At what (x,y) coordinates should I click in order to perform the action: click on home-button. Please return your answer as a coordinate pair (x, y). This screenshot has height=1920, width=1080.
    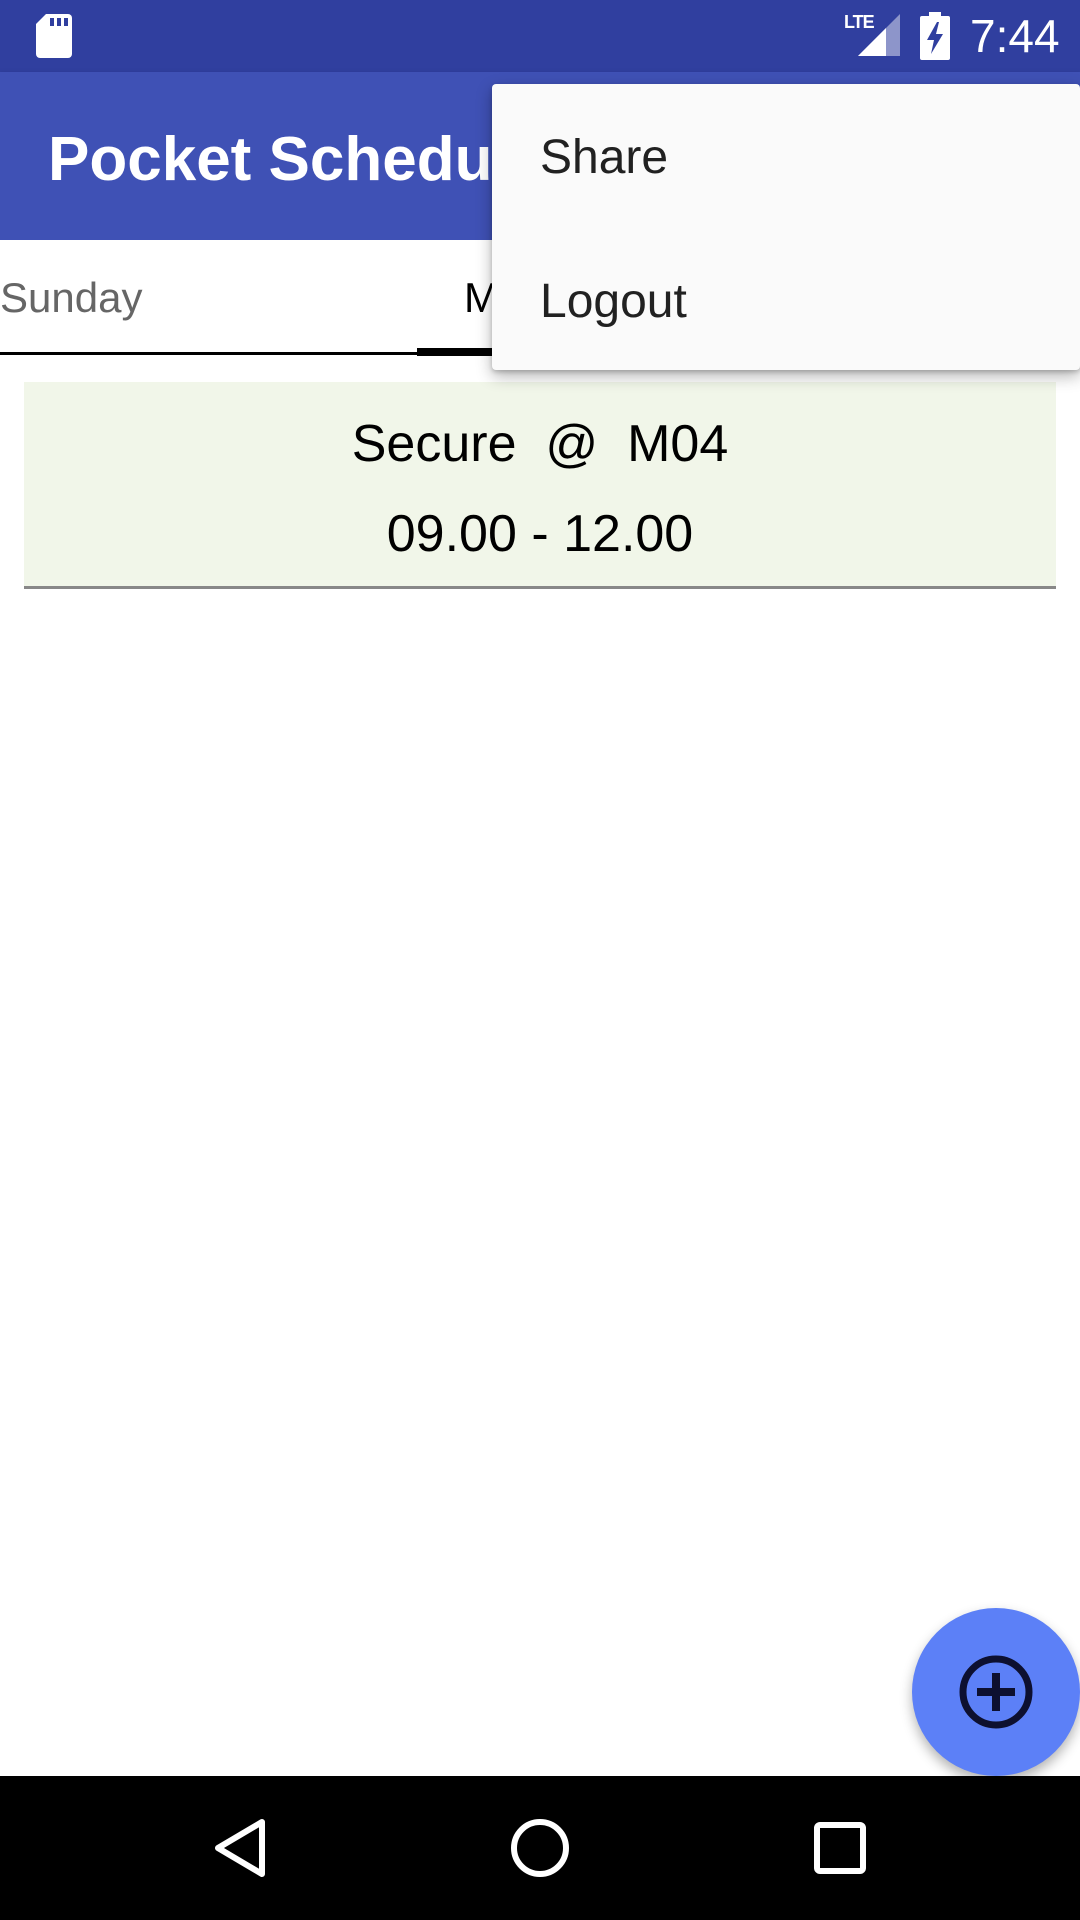
    Looking at the image, I should click on (540, 1848).